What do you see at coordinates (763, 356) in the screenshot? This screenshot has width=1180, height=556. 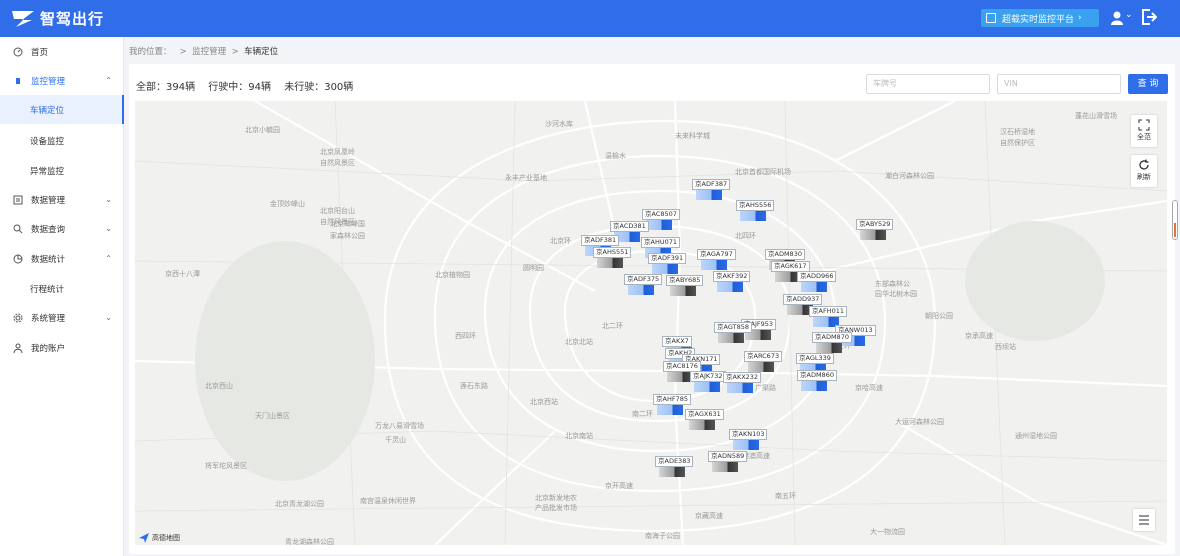 I see `vehicle-plate-label: 京ARC673` at bounding box center [763, 356].